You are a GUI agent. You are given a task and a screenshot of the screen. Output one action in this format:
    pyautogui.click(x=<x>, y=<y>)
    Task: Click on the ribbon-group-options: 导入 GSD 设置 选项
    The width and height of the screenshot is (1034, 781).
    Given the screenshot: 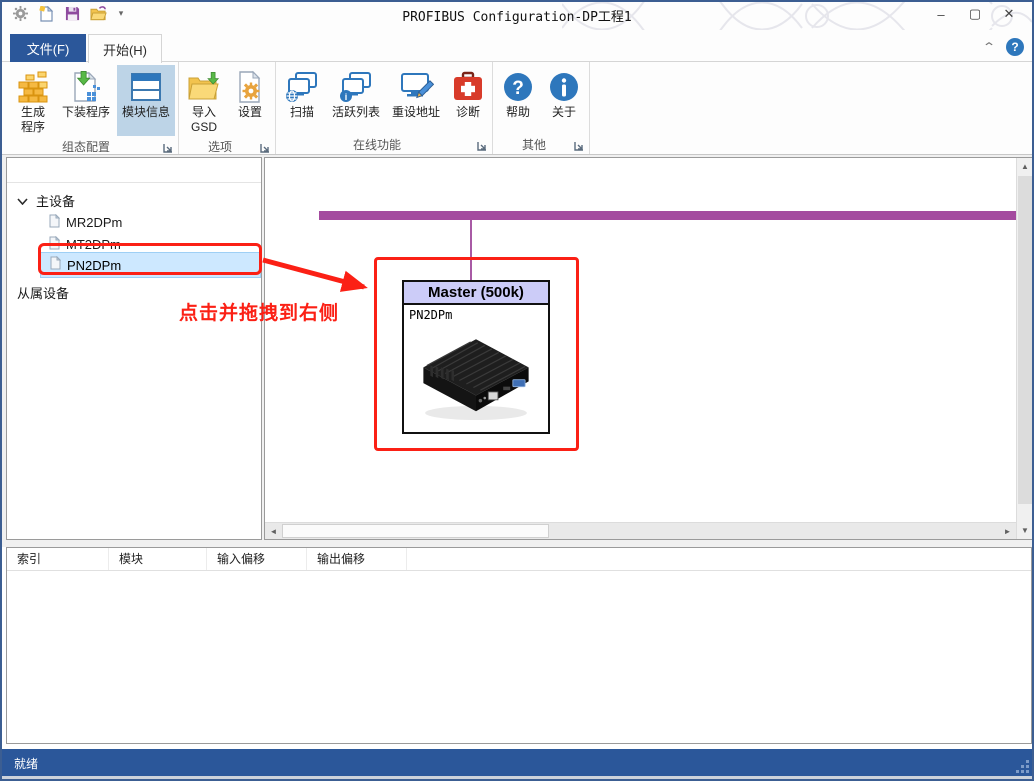 What is the action you would take?
    pyautogui.click(x=228, y=108)
    